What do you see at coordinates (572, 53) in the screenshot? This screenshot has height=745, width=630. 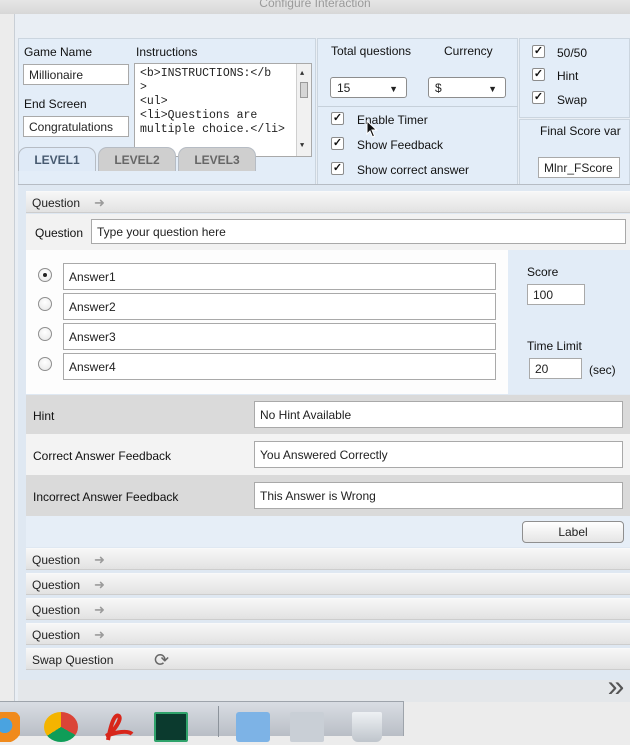 I see `fifty-fifty-label: 50/50` at bounding box center [572, 53].